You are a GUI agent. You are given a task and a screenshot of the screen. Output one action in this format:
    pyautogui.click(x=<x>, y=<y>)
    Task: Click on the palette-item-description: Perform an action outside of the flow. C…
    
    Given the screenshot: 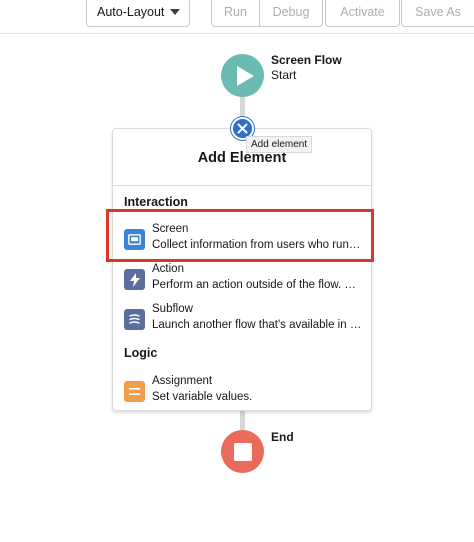 What is the action you would take?
    pyautogui.click(x=257, y=285)
    